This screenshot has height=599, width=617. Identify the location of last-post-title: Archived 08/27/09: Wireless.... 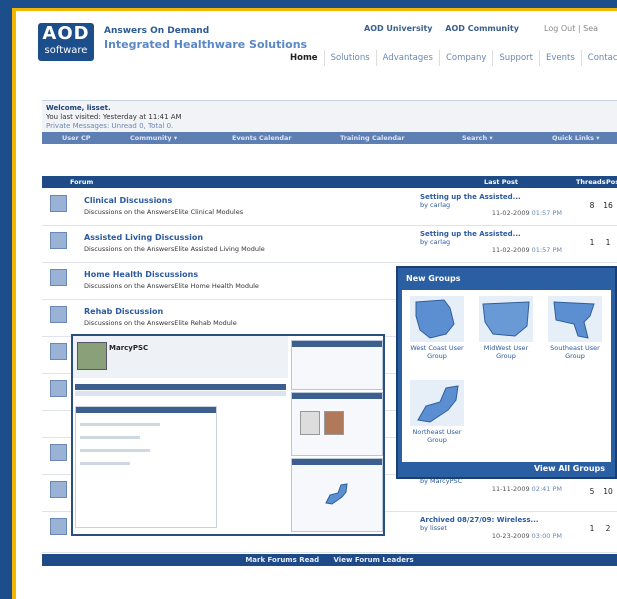
(495, 520).